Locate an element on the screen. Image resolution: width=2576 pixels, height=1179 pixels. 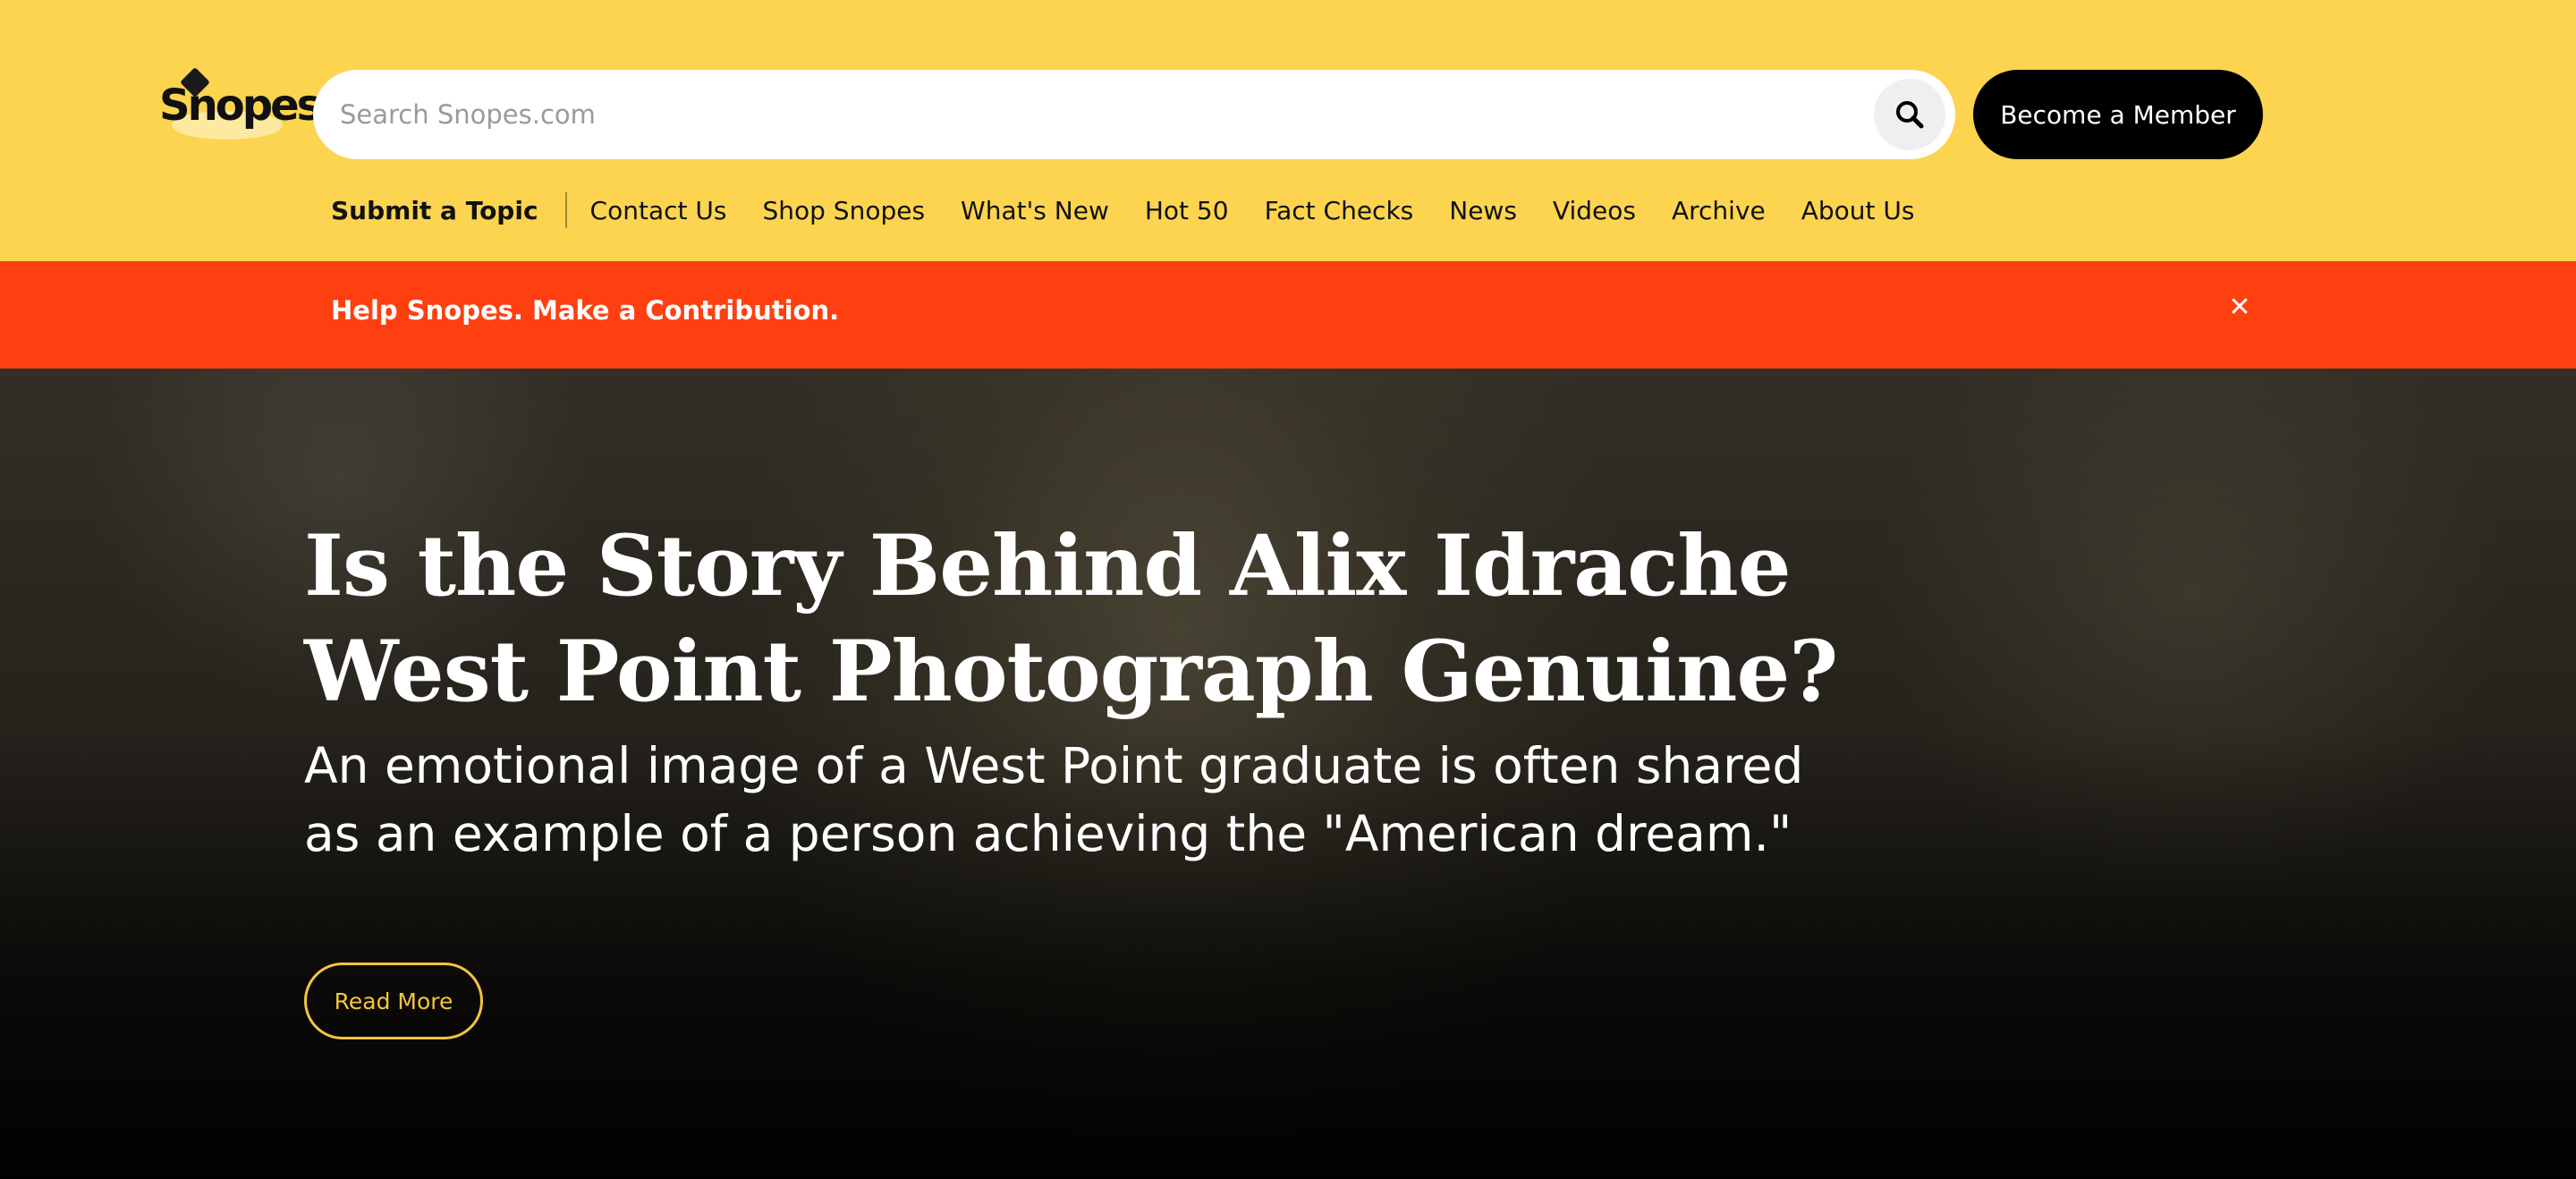
close-icon: ✕ is located at coordinates (2240, 308).